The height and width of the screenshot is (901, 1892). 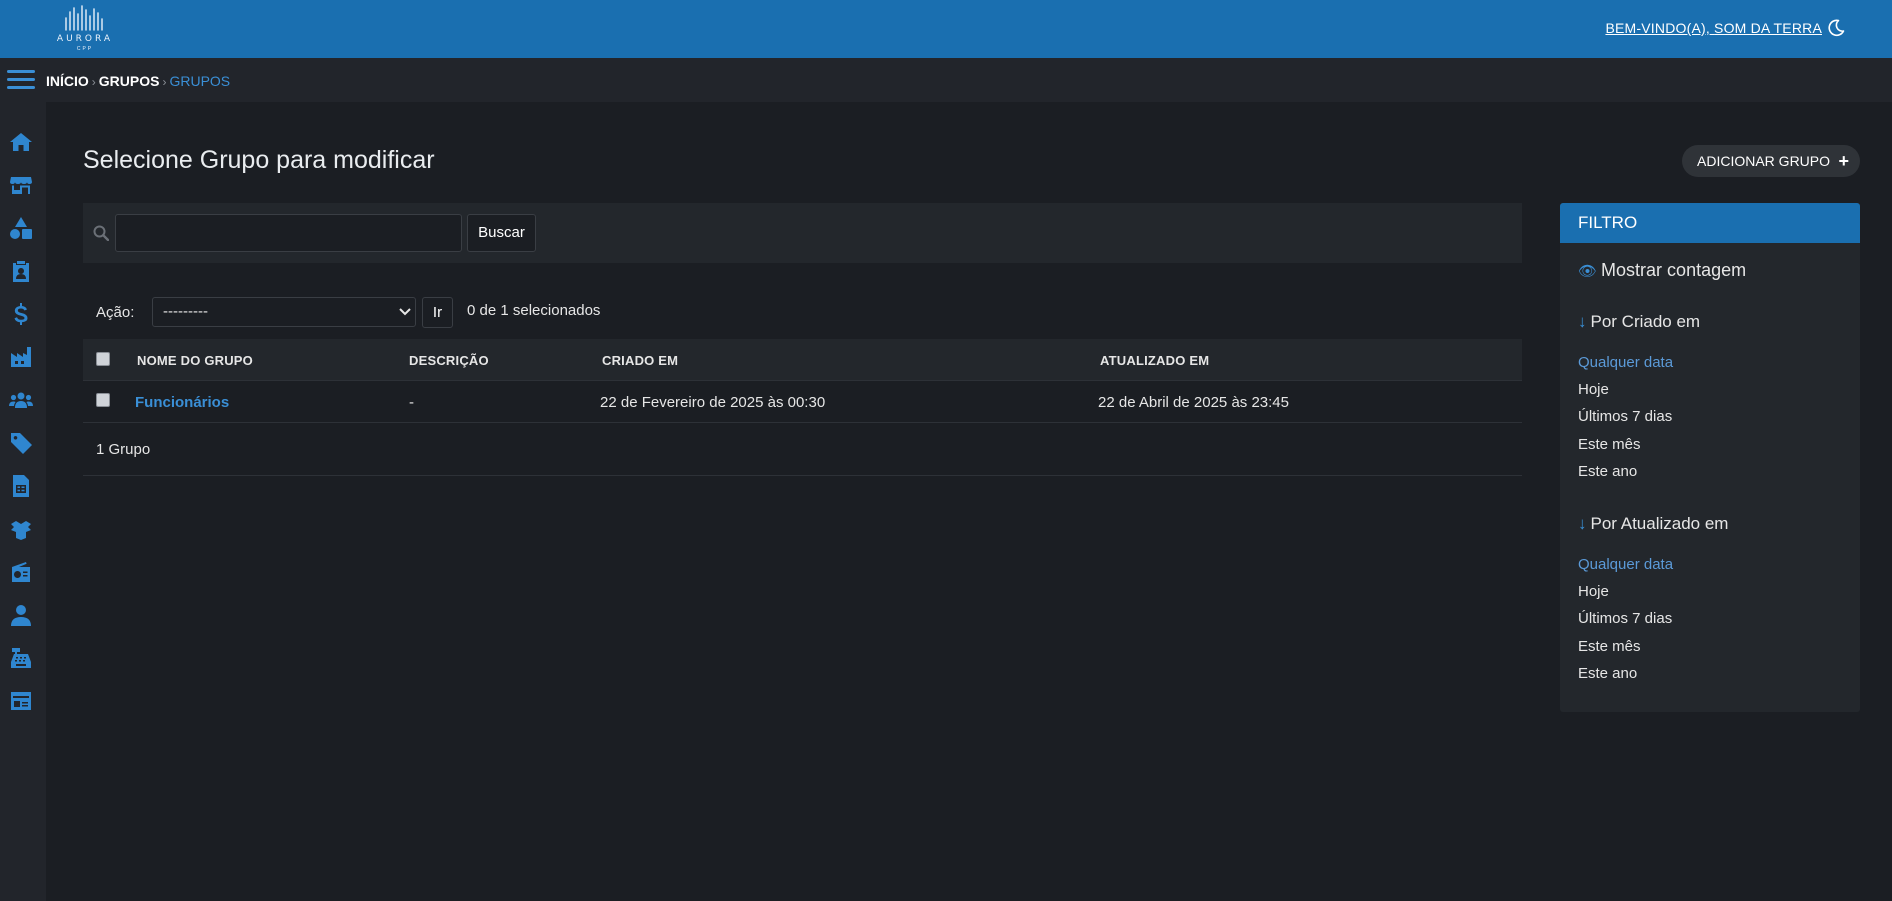 I want to click on welcome-user-link: BEM-VINDO(A), SOM DA TERRA, so click(x=1713, y=28).